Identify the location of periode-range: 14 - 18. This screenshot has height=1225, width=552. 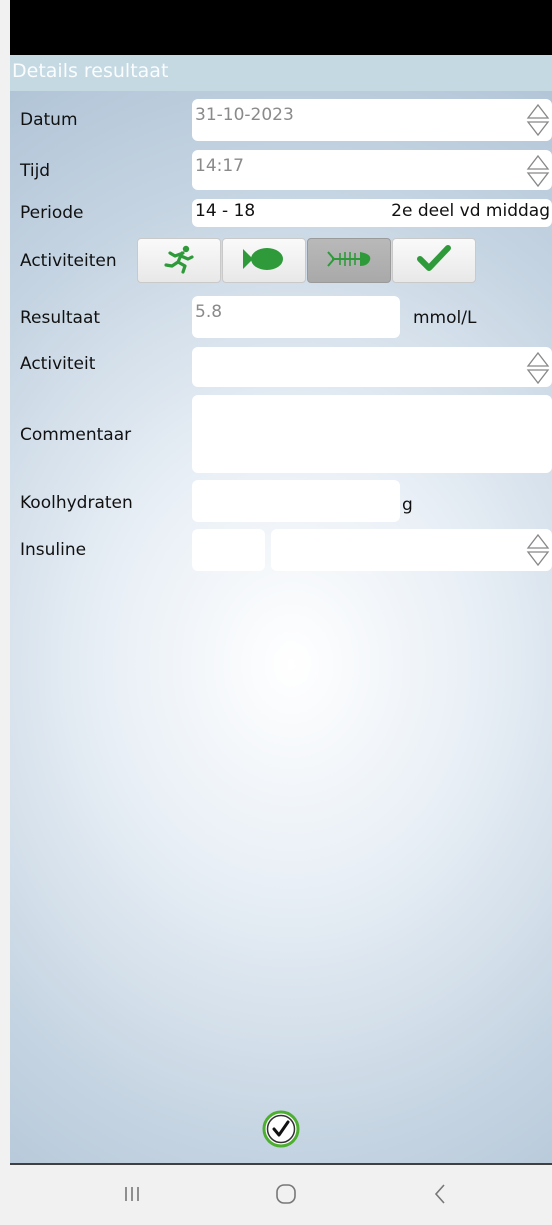
(225, 211).